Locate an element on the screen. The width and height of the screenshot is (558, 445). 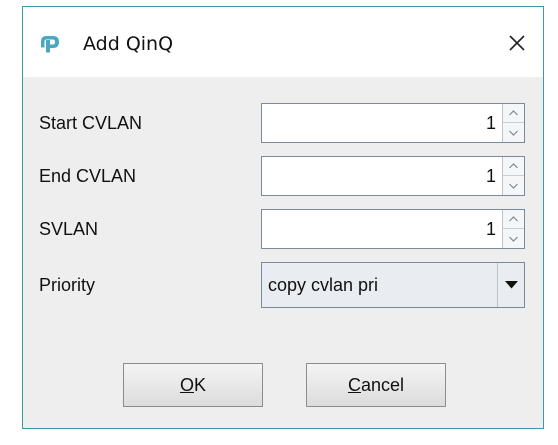
close-button is located at coordinates (517, 43).